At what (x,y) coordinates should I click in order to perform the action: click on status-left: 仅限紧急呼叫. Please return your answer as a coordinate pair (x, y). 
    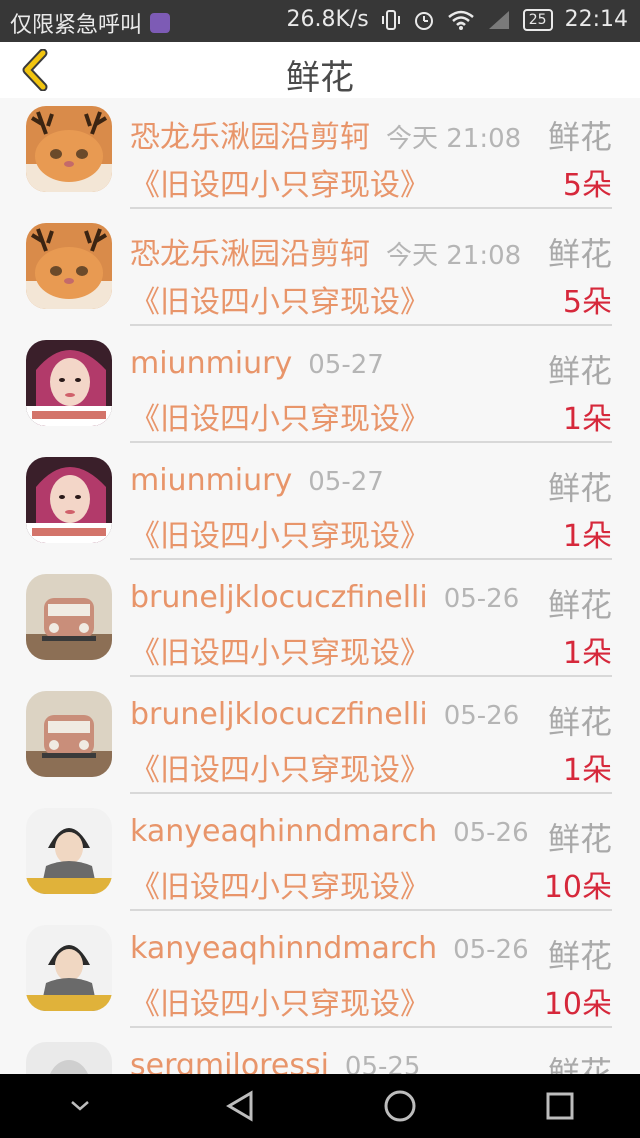
    Looking at the image, I should click on (90, 23).